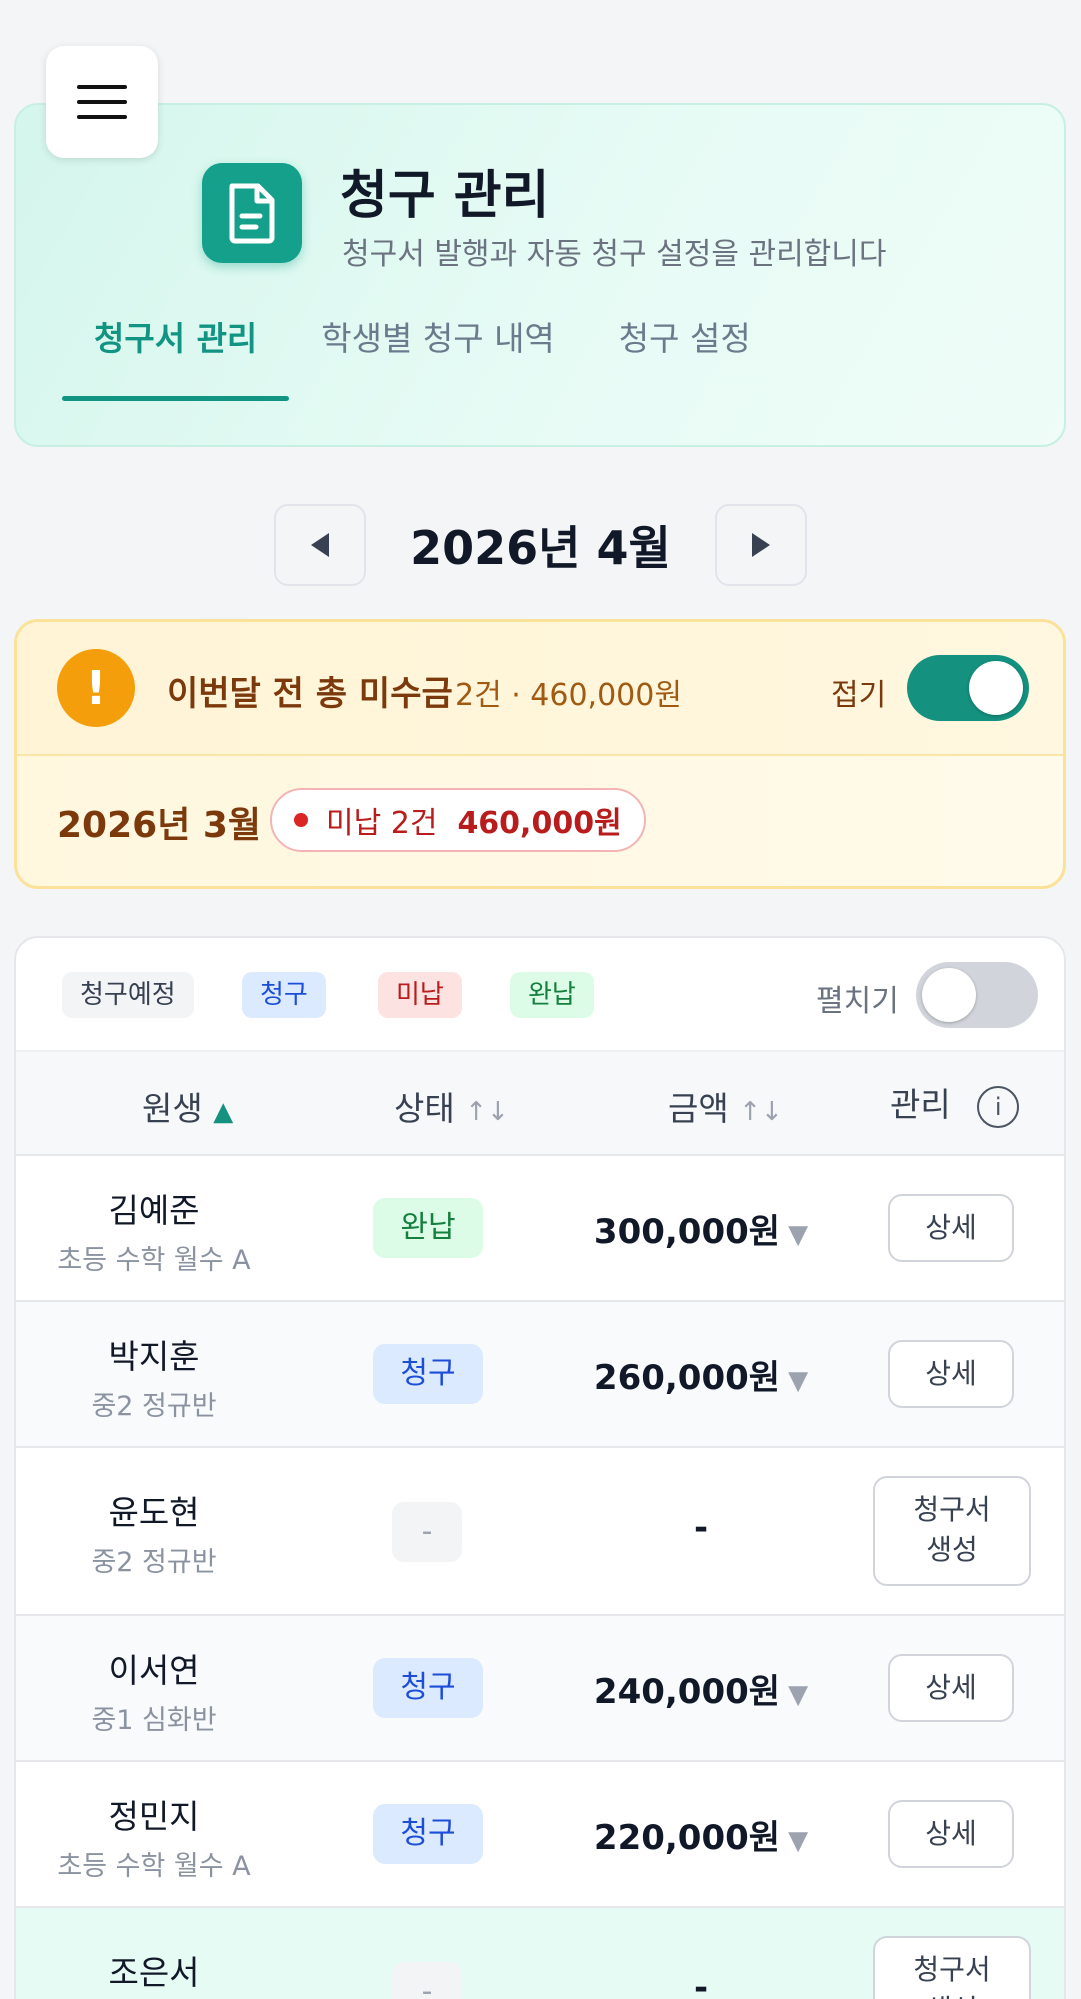 The height and width of the screenshot is (1999, 1081). I want to click on alert-month-row: 2026년 3월 미납 2건 460,000원, so click(540, 821).